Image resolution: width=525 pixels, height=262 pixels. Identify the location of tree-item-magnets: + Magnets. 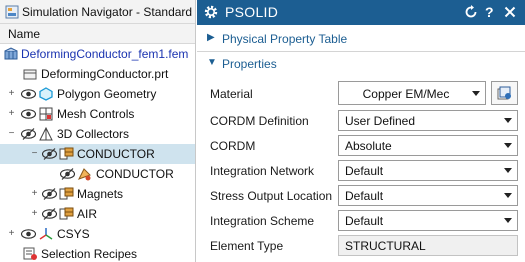
(97, 194).